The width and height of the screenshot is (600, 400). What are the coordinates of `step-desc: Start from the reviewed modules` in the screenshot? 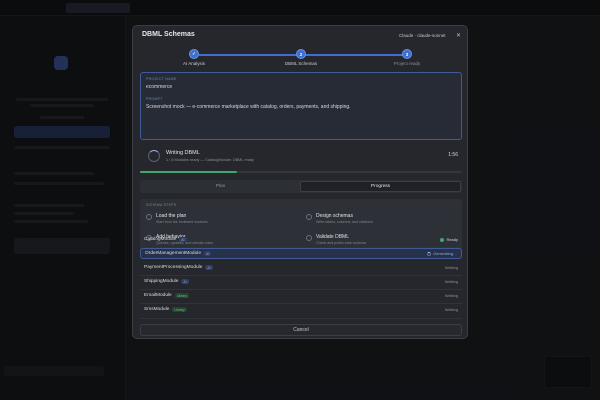 It's located at (182, 222).